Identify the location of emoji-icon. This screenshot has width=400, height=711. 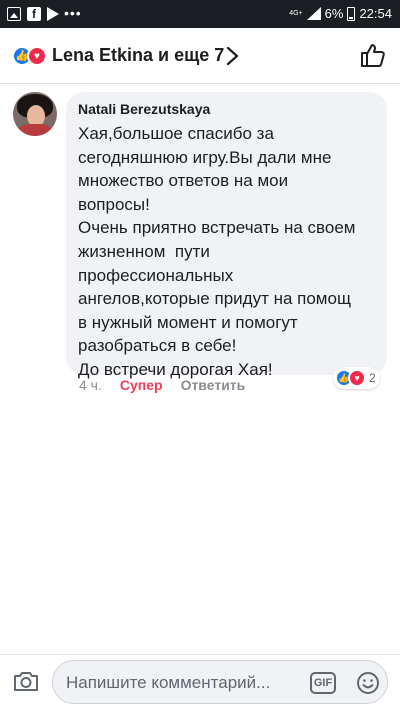
(368, 683).